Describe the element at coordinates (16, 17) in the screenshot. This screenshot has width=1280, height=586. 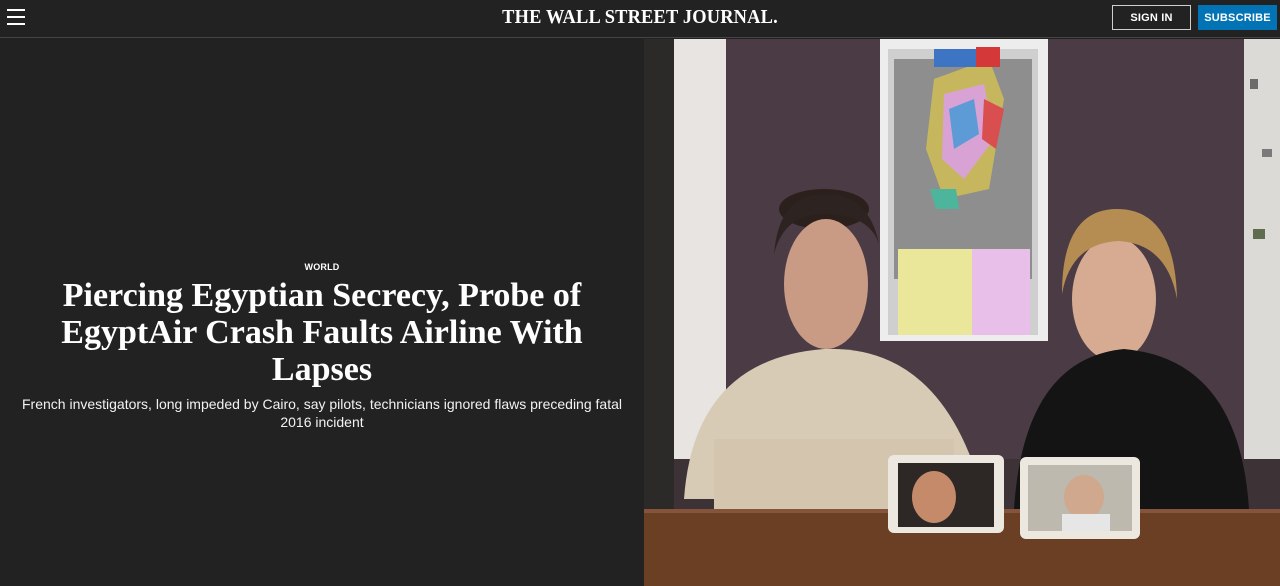
I see `menu-icon` at that location.